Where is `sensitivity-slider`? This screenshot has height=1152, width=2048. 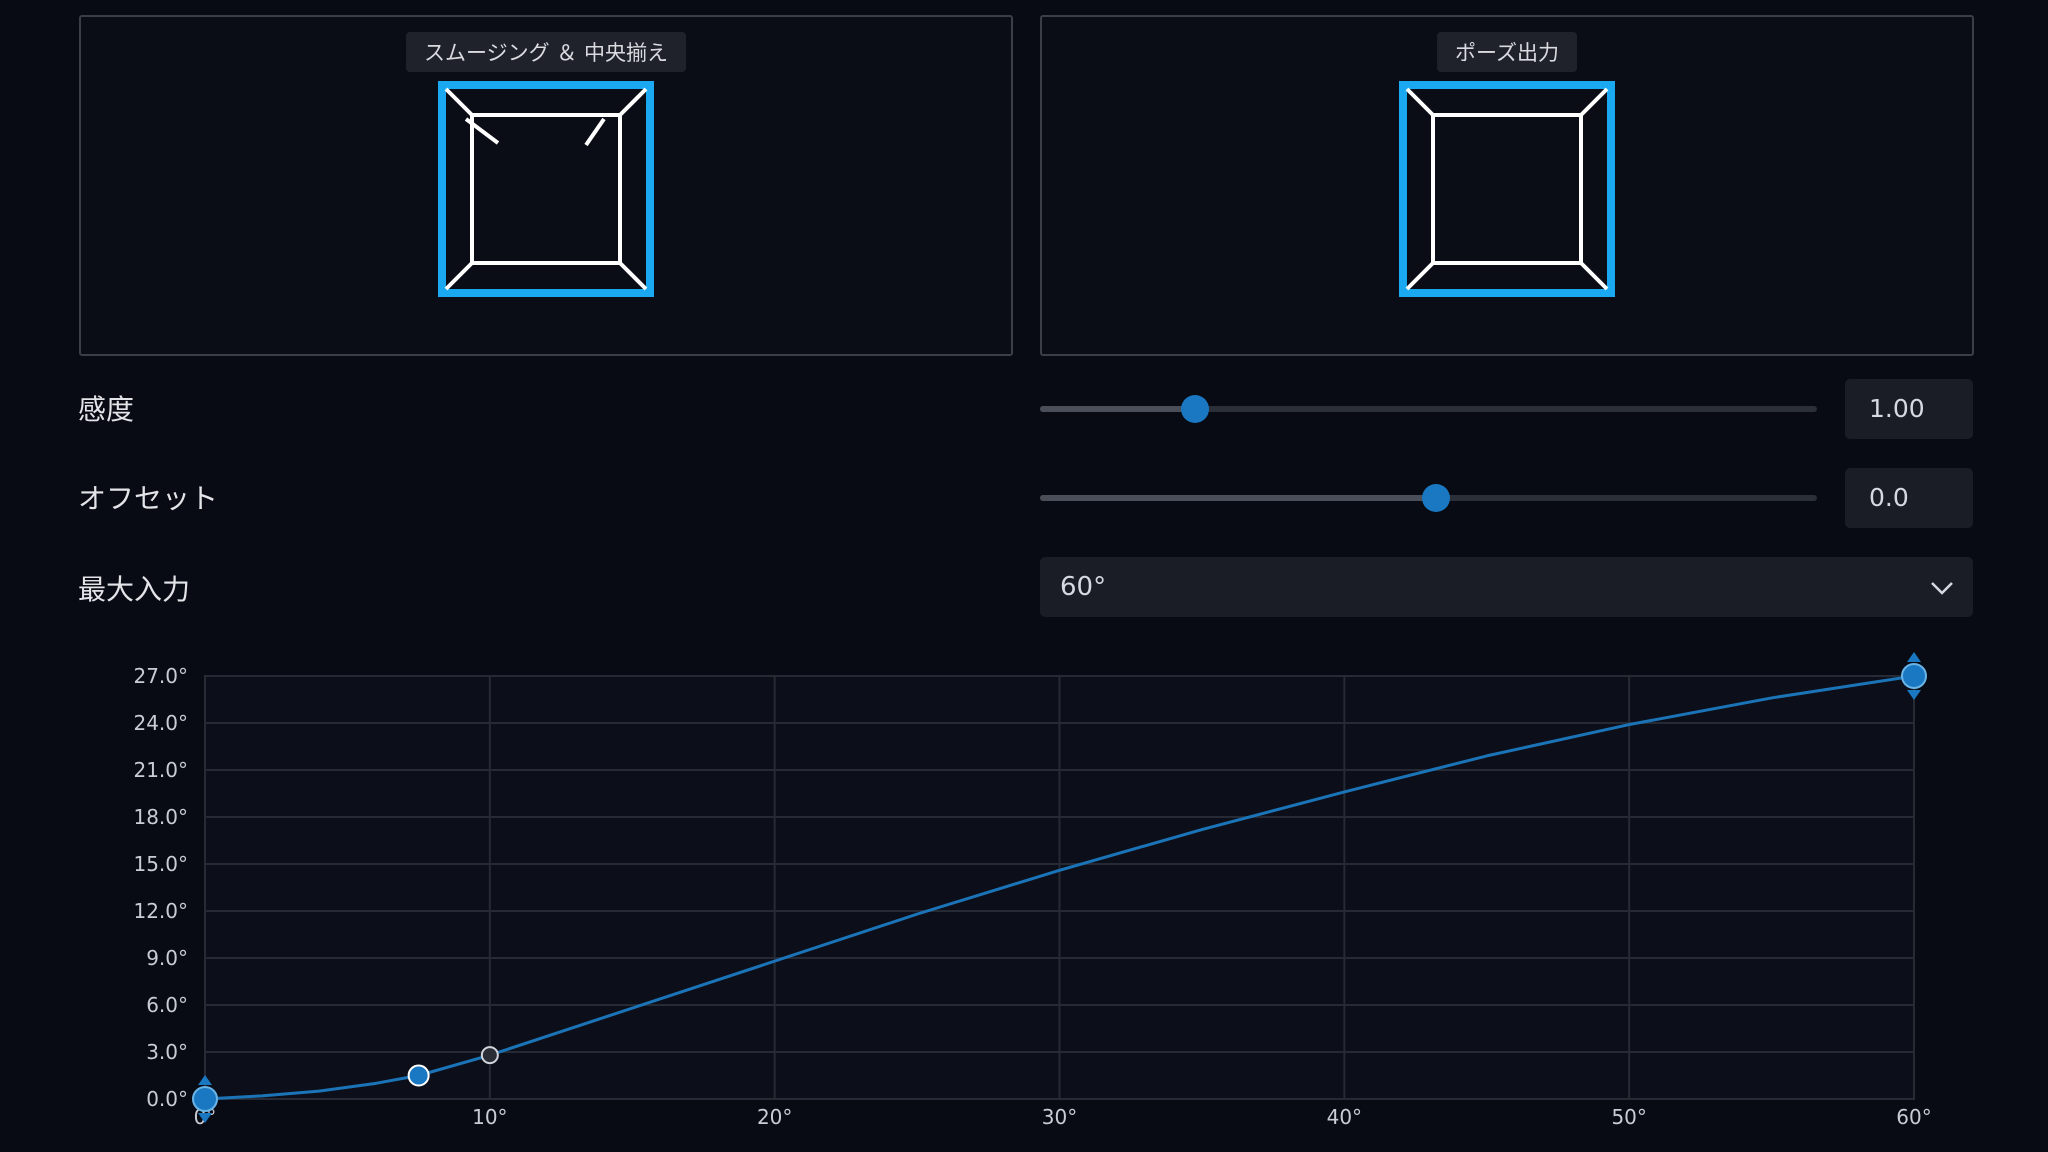
sensitivity-slider is located at coordinates (1428, 409).